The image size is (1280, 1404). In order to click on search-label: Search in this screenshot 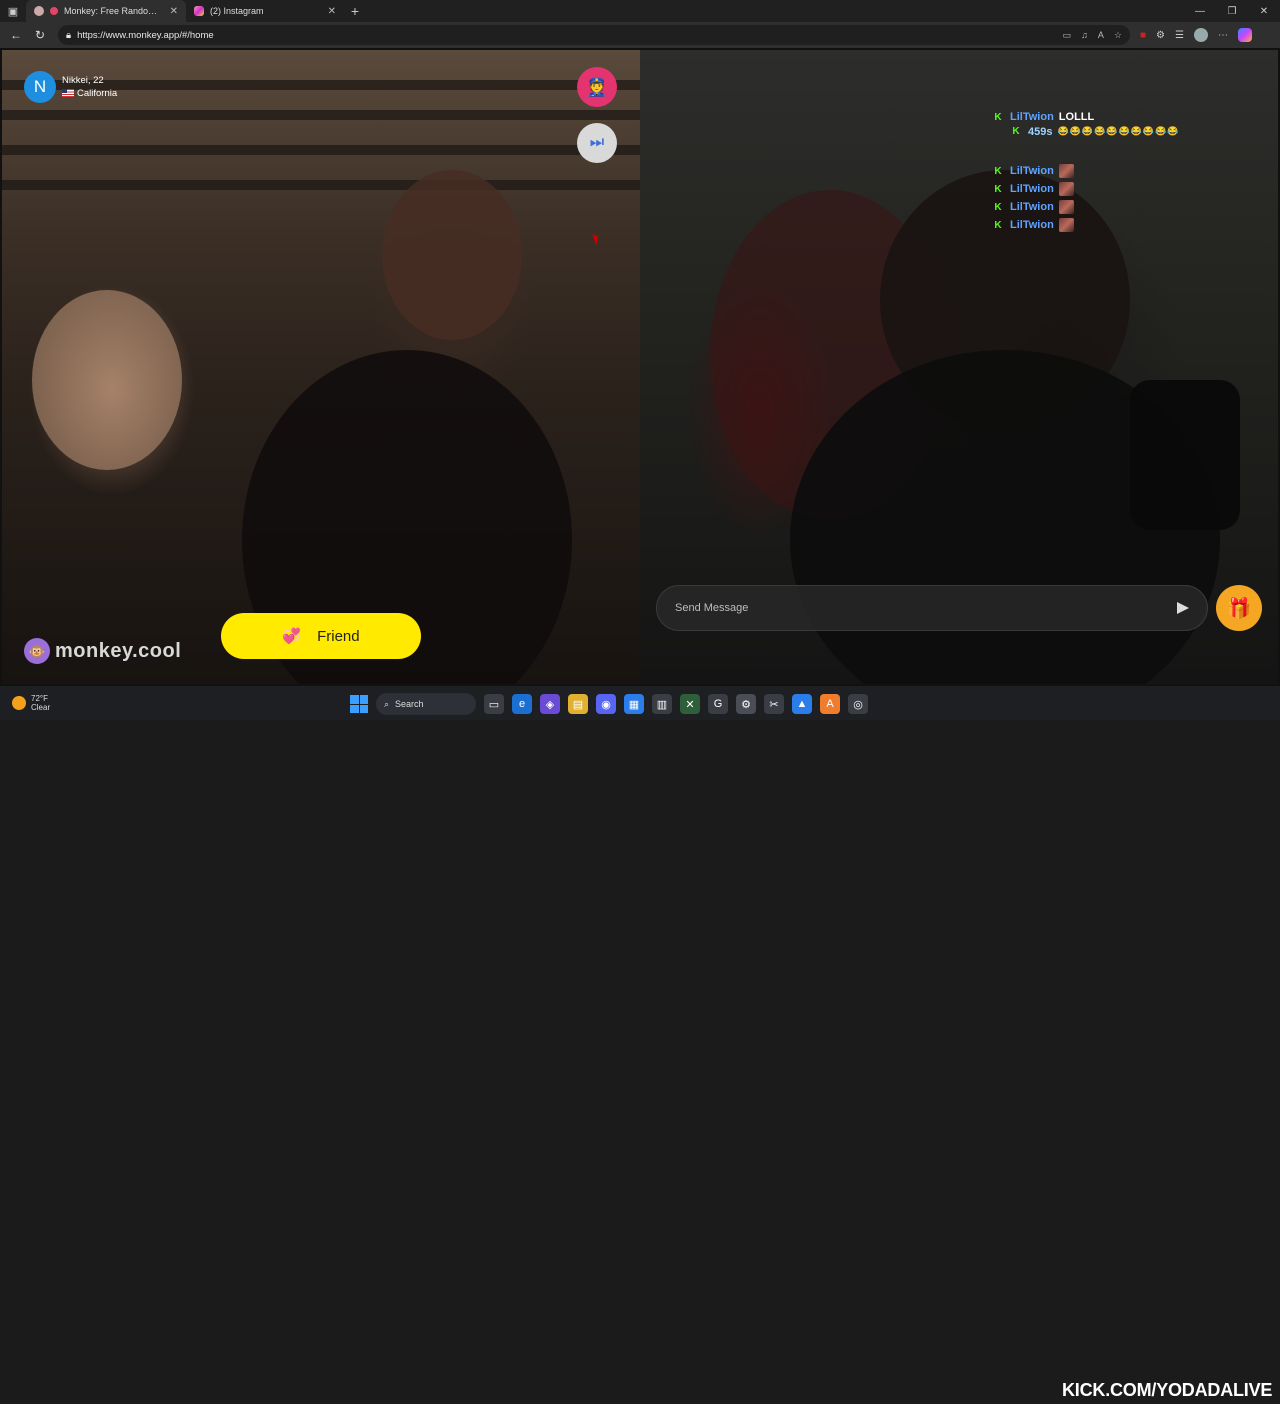, I will do `click(409, 704)`.